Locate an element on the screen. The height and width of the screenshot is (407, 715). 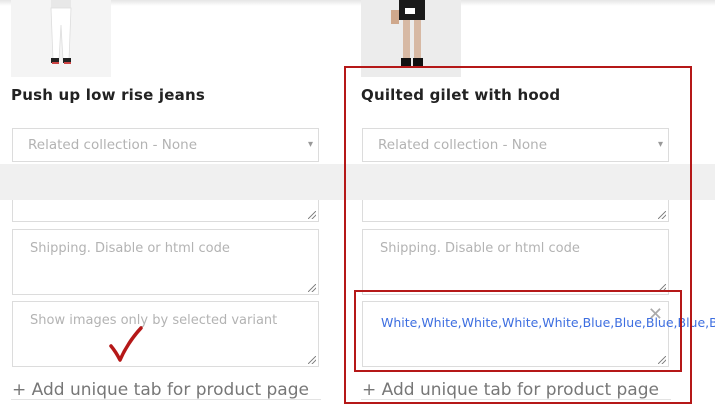
related-collection-value: Related collection - None is located at coordinates (113, 145).